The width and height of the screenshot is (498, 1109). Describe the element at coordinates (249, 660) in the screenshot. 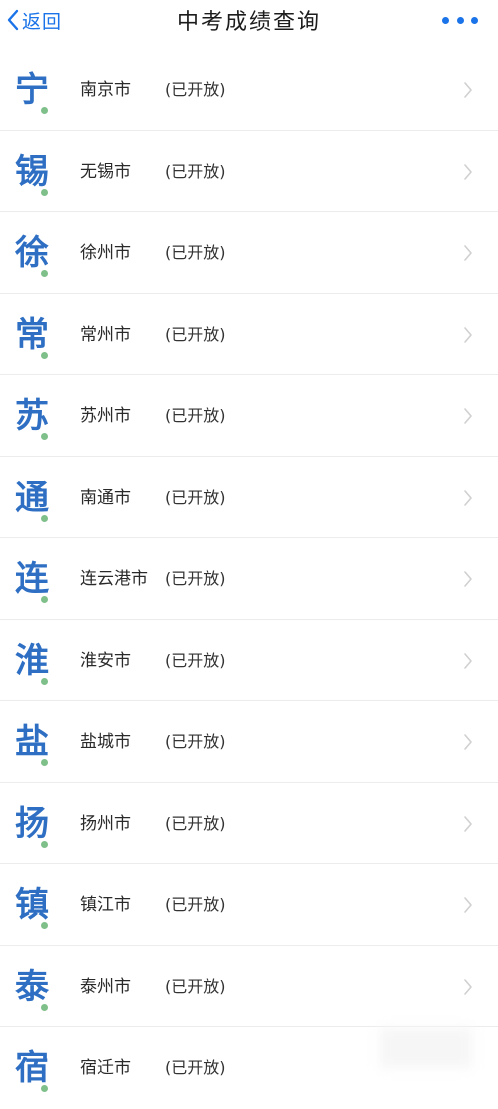

I see `list-item: 淮 淮安市 (已开放)` at that location.